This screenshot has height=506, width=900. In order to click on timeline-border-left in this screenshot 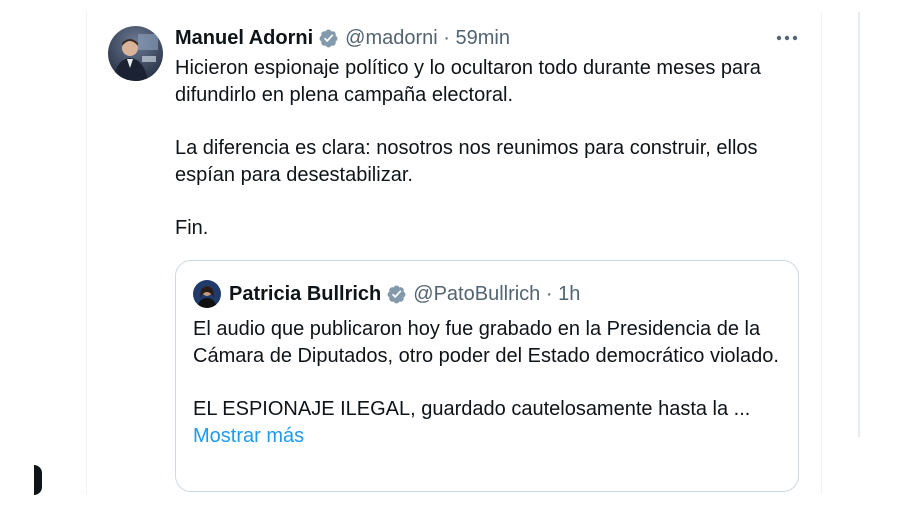, I will do `click(86, 253)`.